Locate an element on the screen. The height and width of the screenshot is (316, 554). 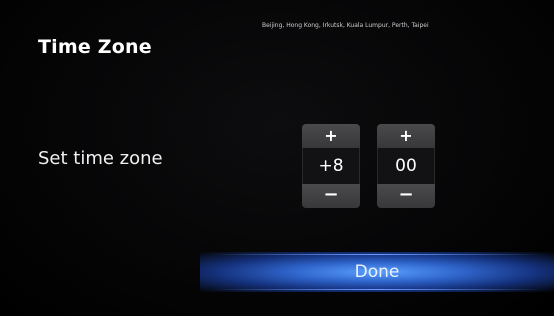
hours-decrement-button: − is located at coordinates (331, 196).